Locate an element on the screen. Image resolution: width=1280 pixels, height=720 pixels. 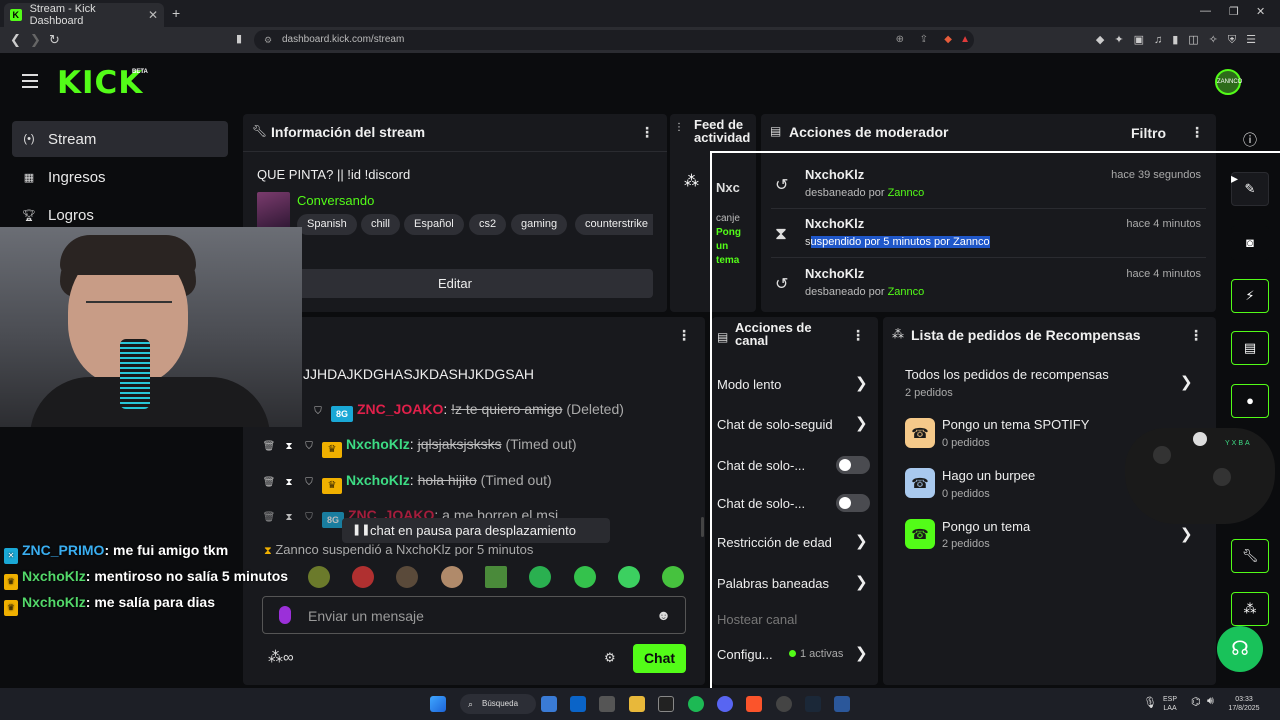
infinity-icon: ⁂∞ is located at coordinates (281, 657).